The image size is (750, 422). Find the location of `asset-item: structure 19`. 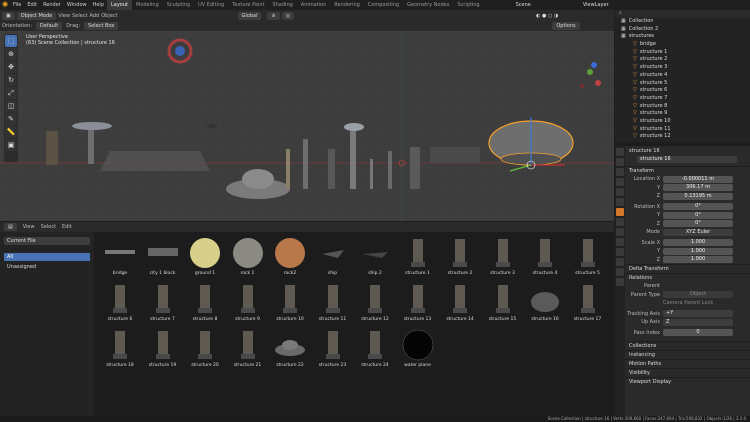

asset-item: structure 19 is located at coordinates (163, 350).